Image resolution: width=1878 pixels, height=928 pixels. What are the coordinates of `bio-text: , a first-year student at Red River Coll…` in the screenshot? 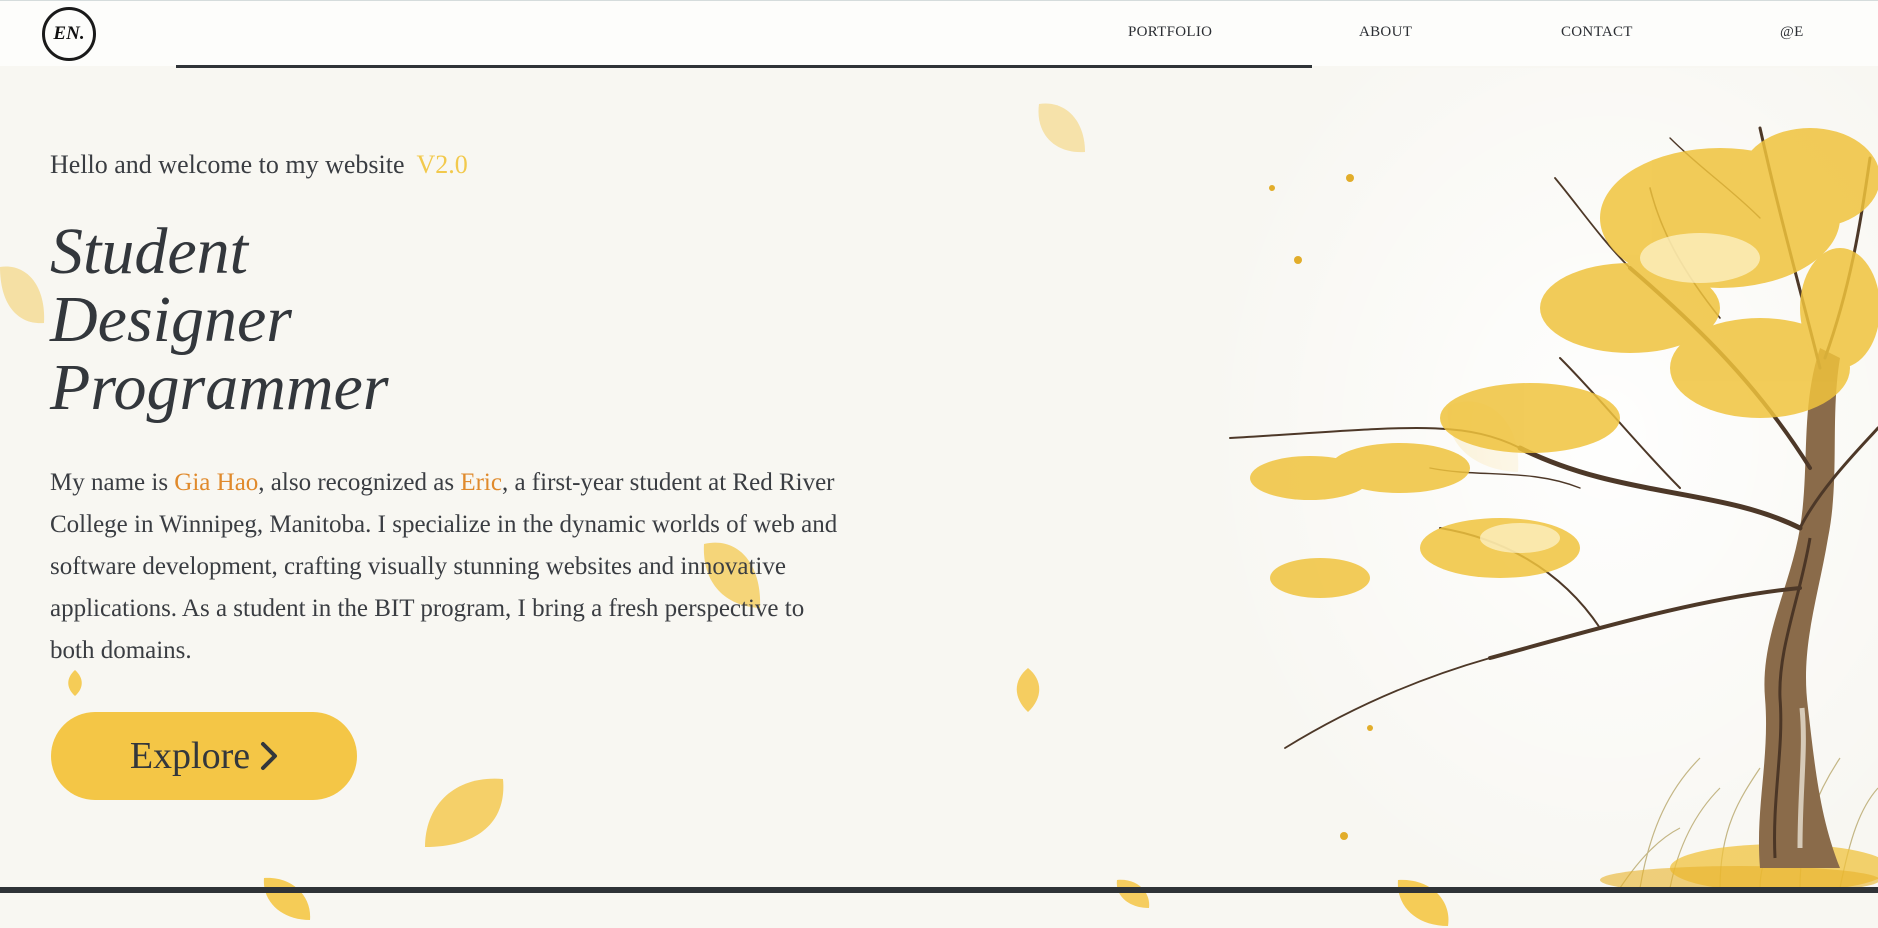 It's located at (444, 566).